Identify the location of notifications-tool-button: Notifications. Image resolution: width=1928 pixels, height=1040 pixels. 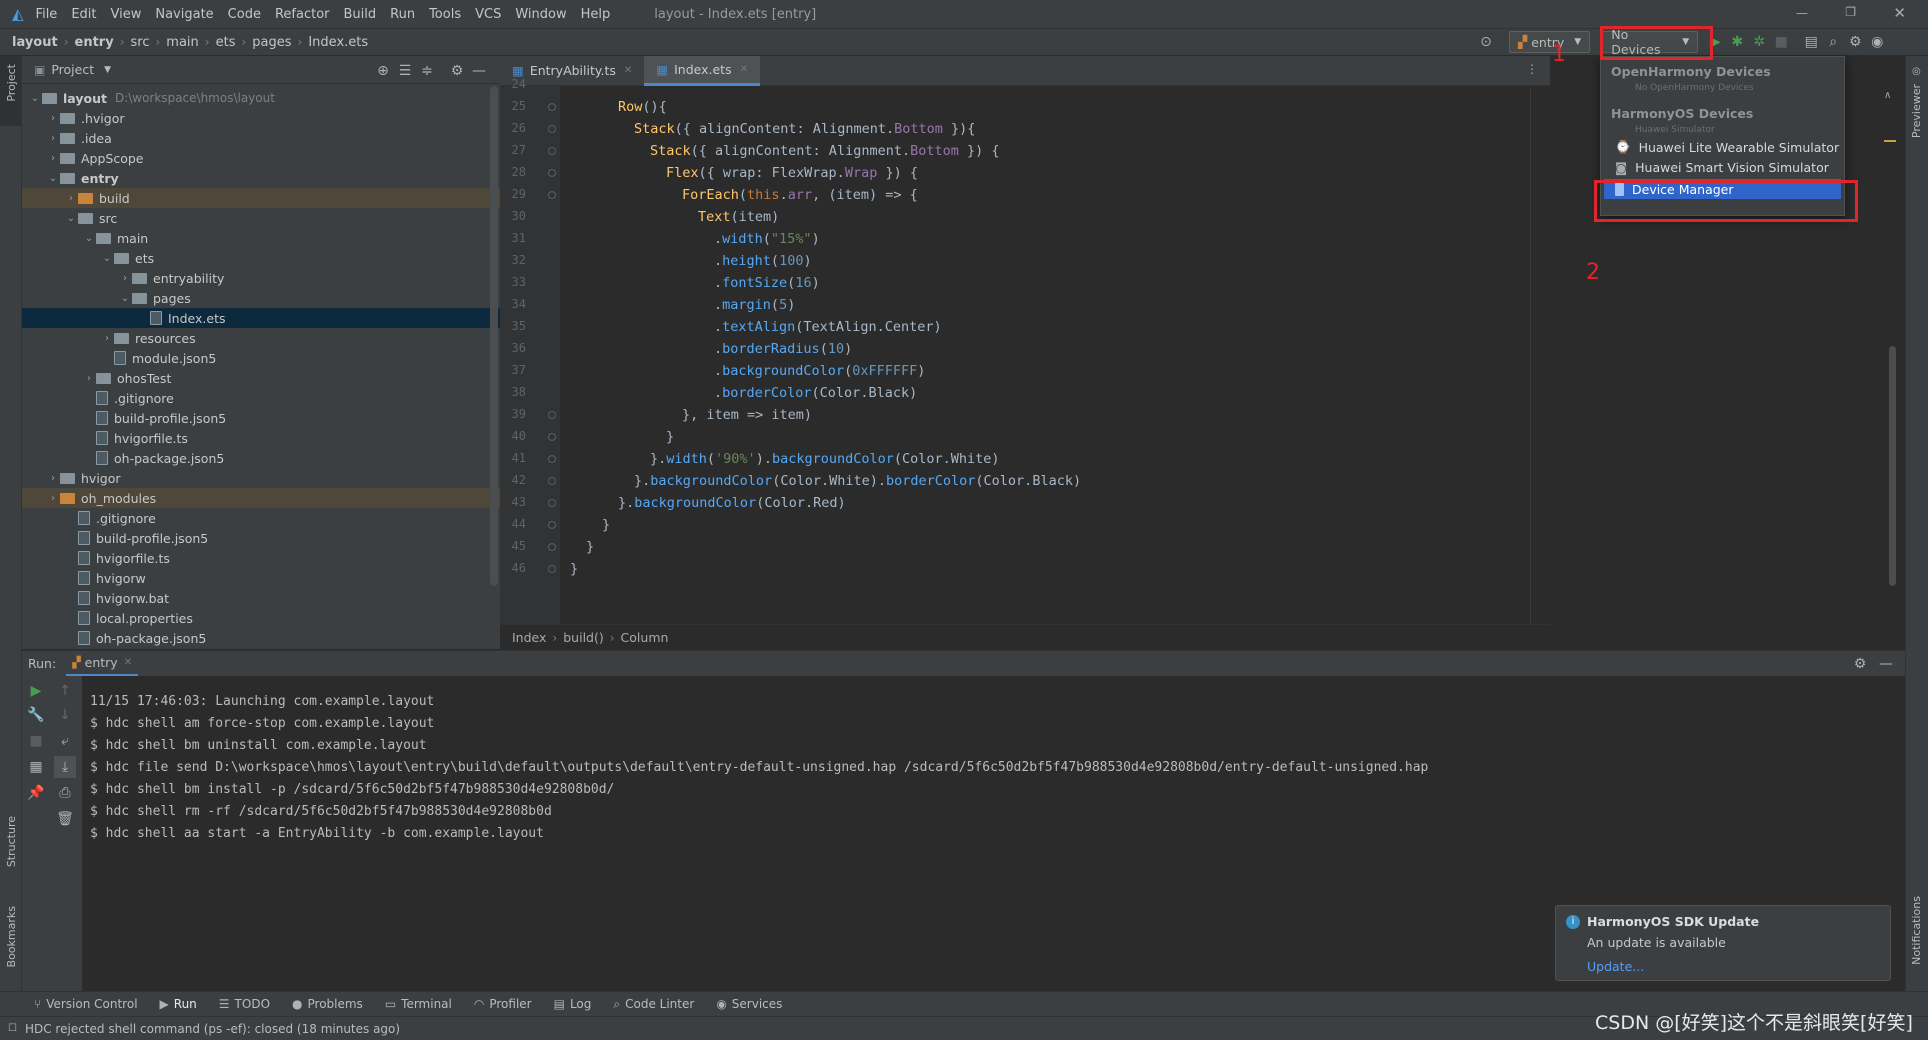
(1916, 930).